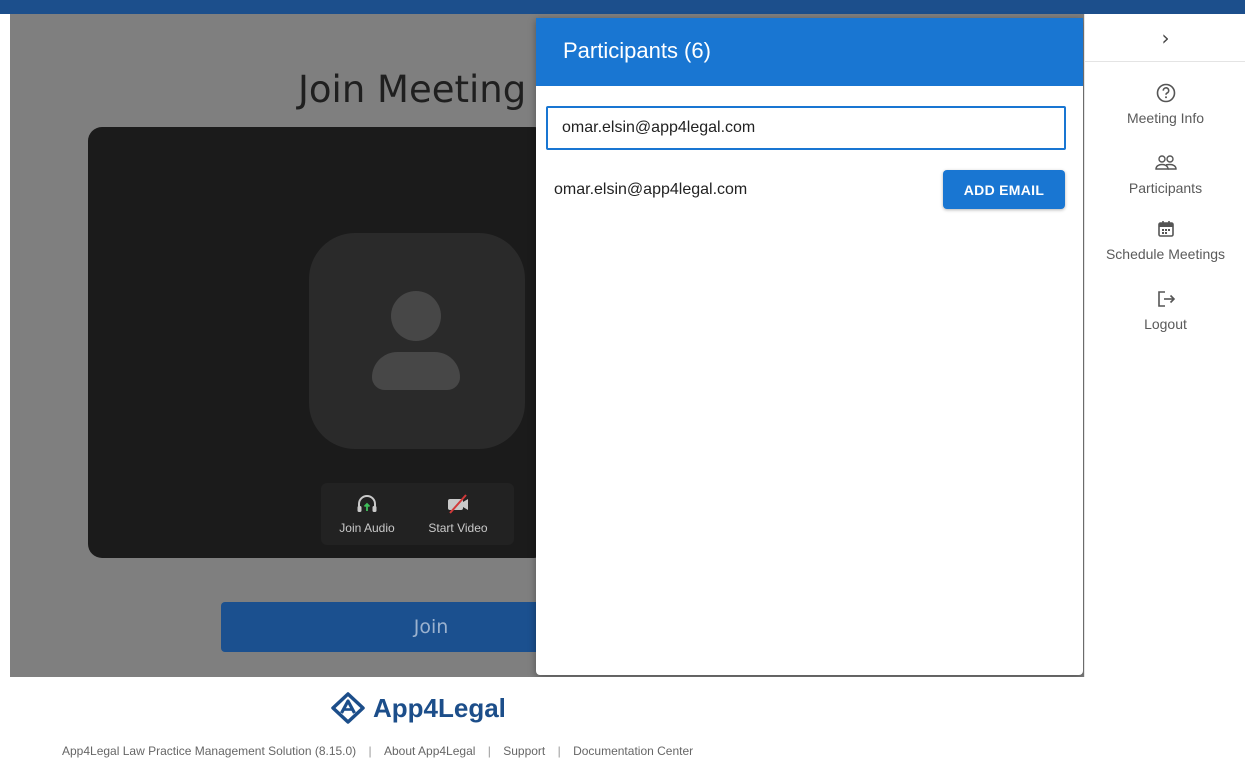 Image resolution: width=1245 pixels, height=773 pixels. What do you see at coordinates (348, 708) in the screenshot?
I see `app4legal-logo-icon` at bounding box center [348, 708].